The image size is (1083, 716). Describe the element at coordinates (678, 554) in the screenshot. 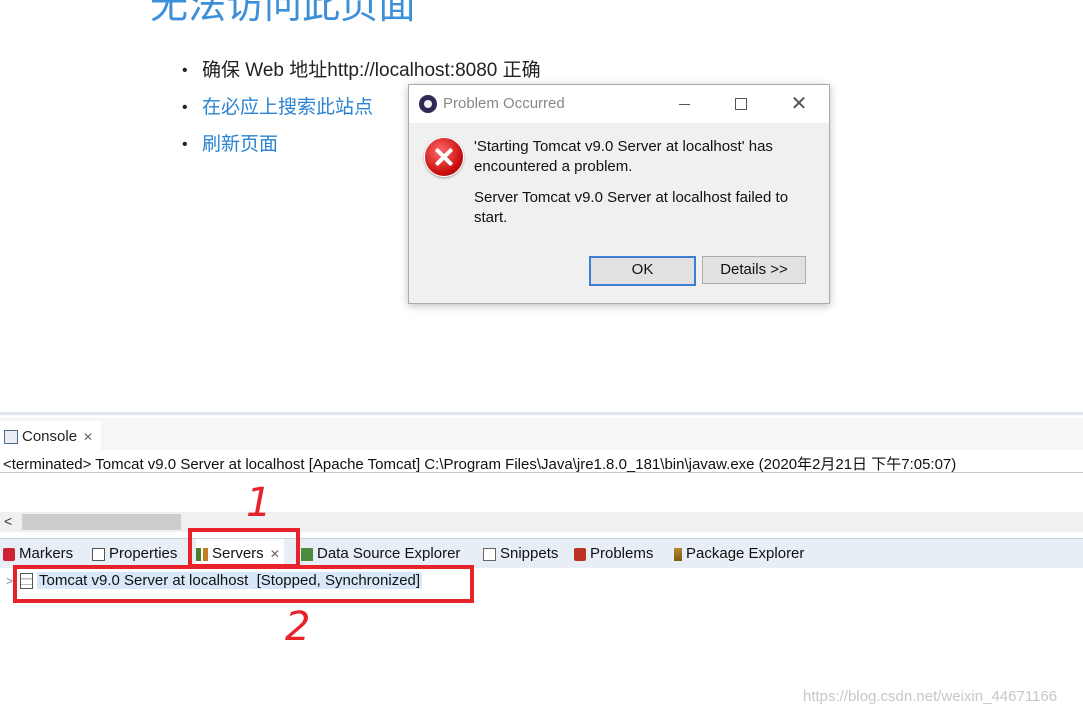

I see `package-explorer-icon` at that location.